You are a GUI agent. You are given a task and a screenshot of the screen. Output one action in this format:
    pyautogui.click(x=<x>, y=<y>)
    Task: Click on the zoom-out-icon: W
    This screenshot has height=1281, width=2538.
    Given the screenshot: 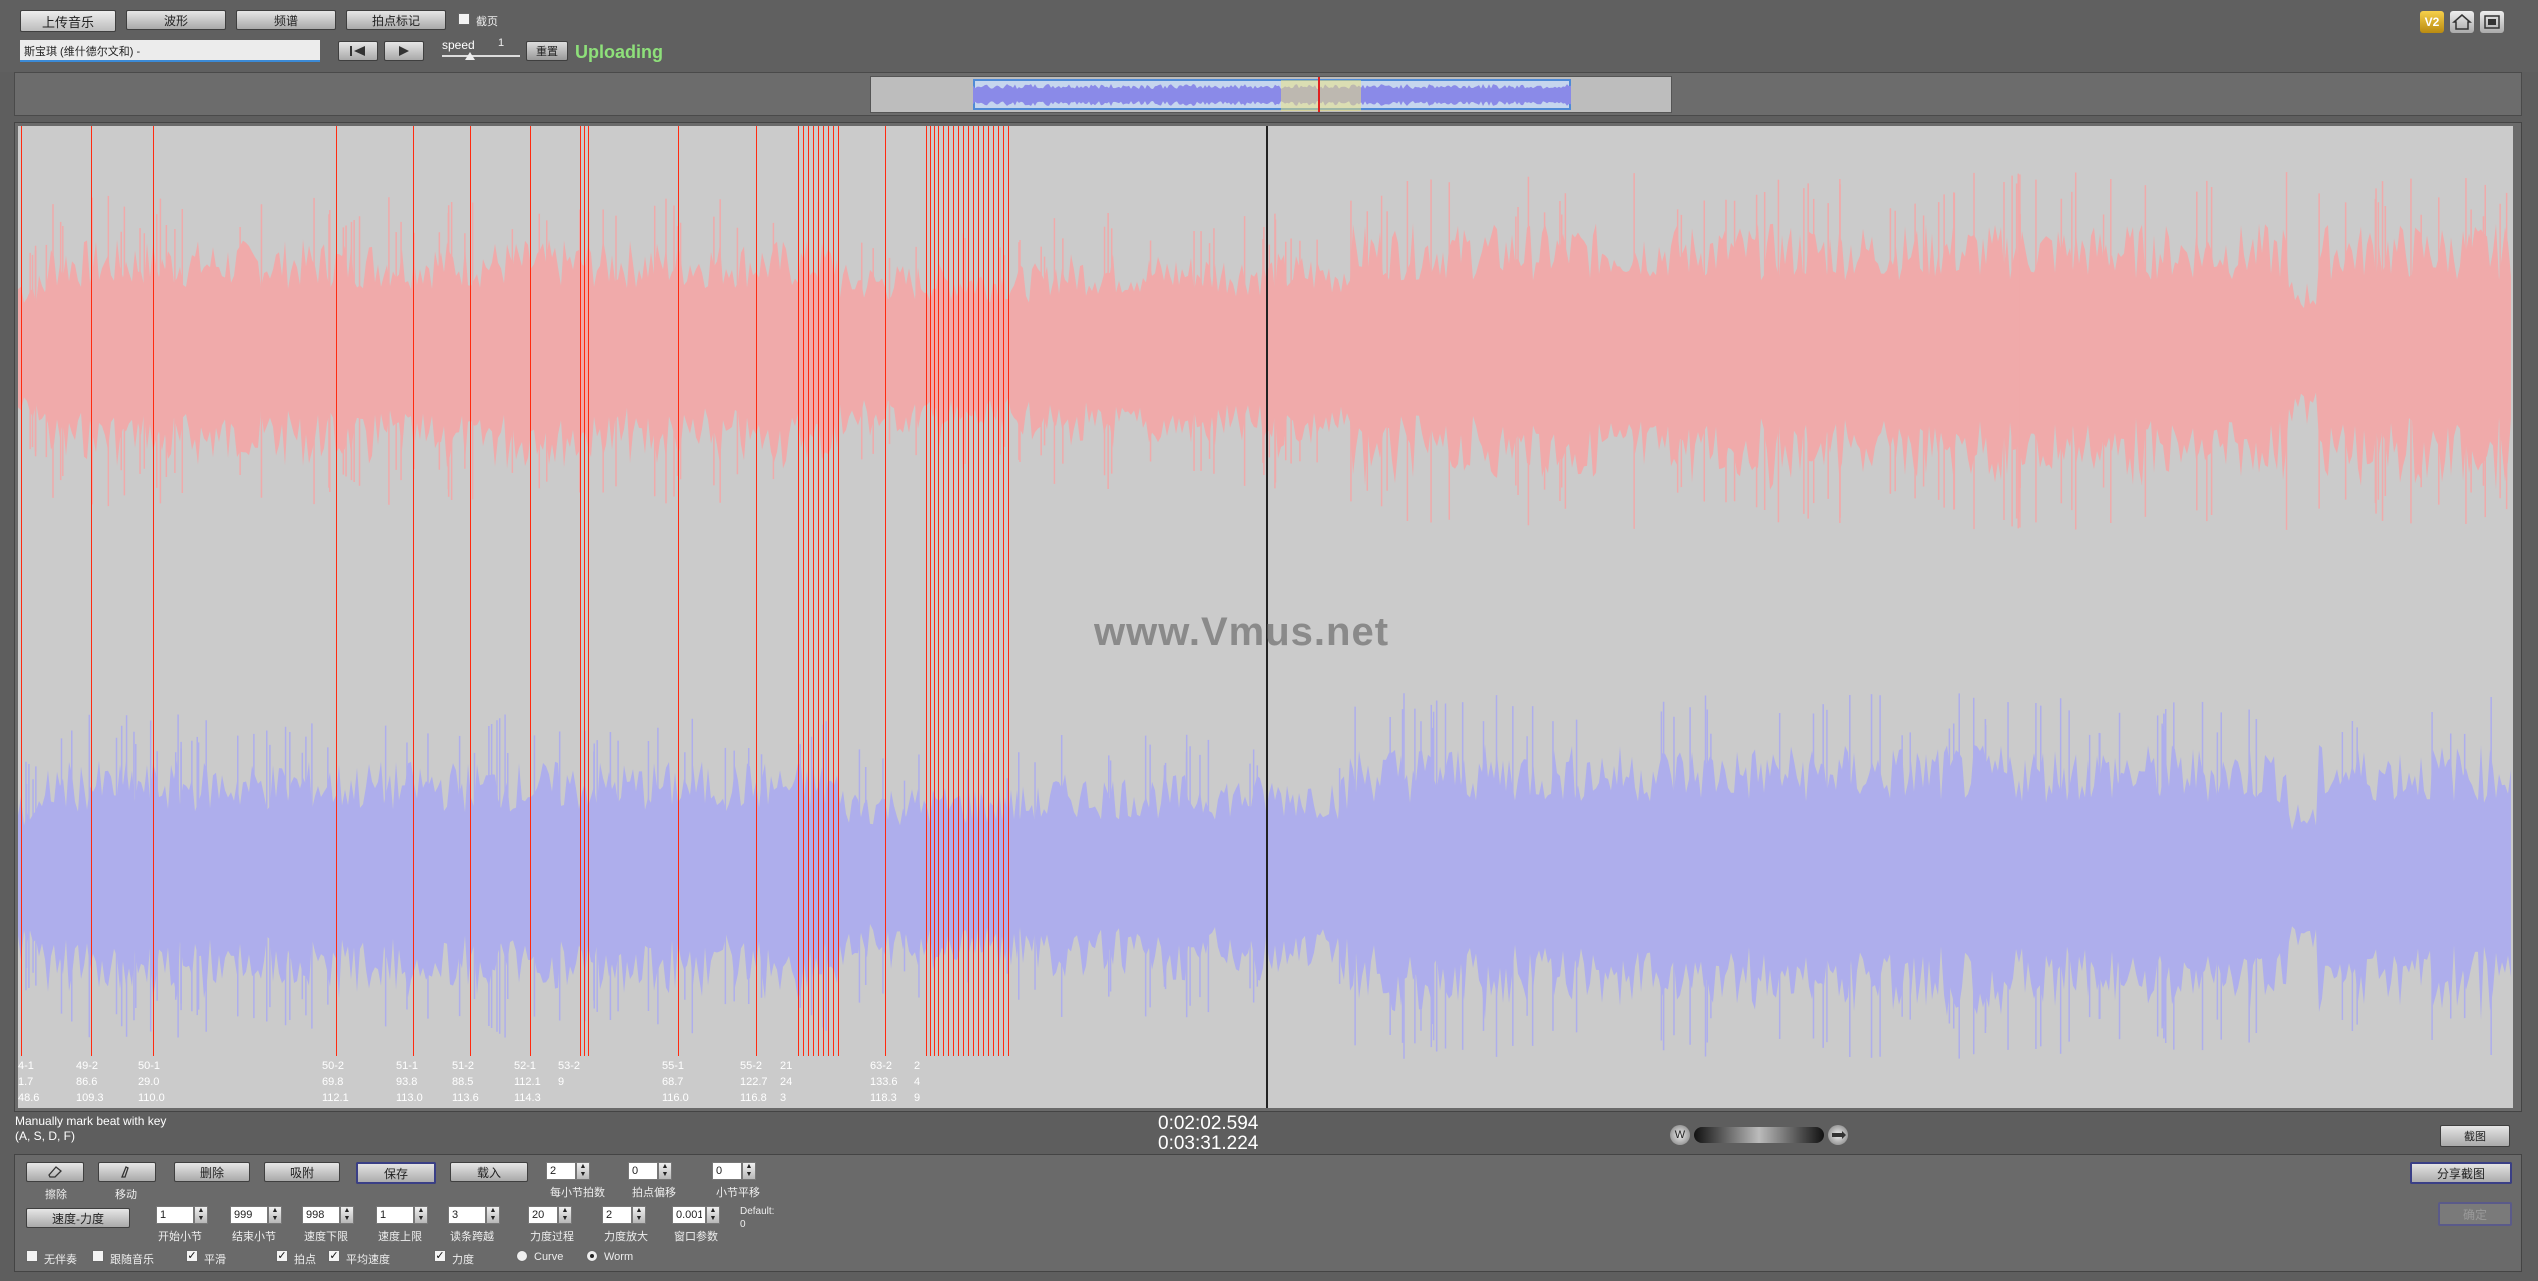 What is the action you would take?
    pyautogui.click(x=1680, y=1135)
    